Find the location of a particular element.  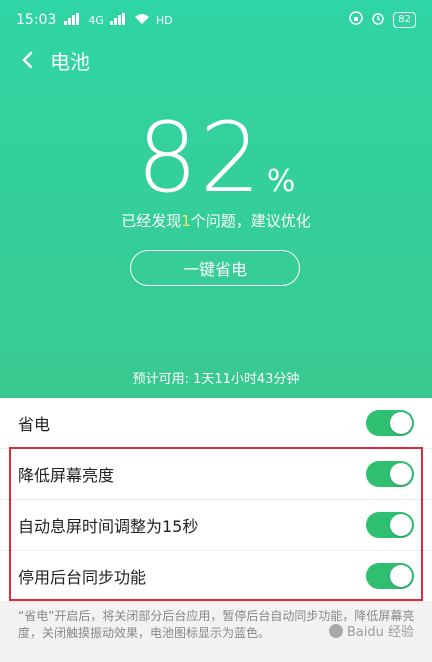

status-bar: 15:03 4G HD 82 is located at coordinates (216, 20).